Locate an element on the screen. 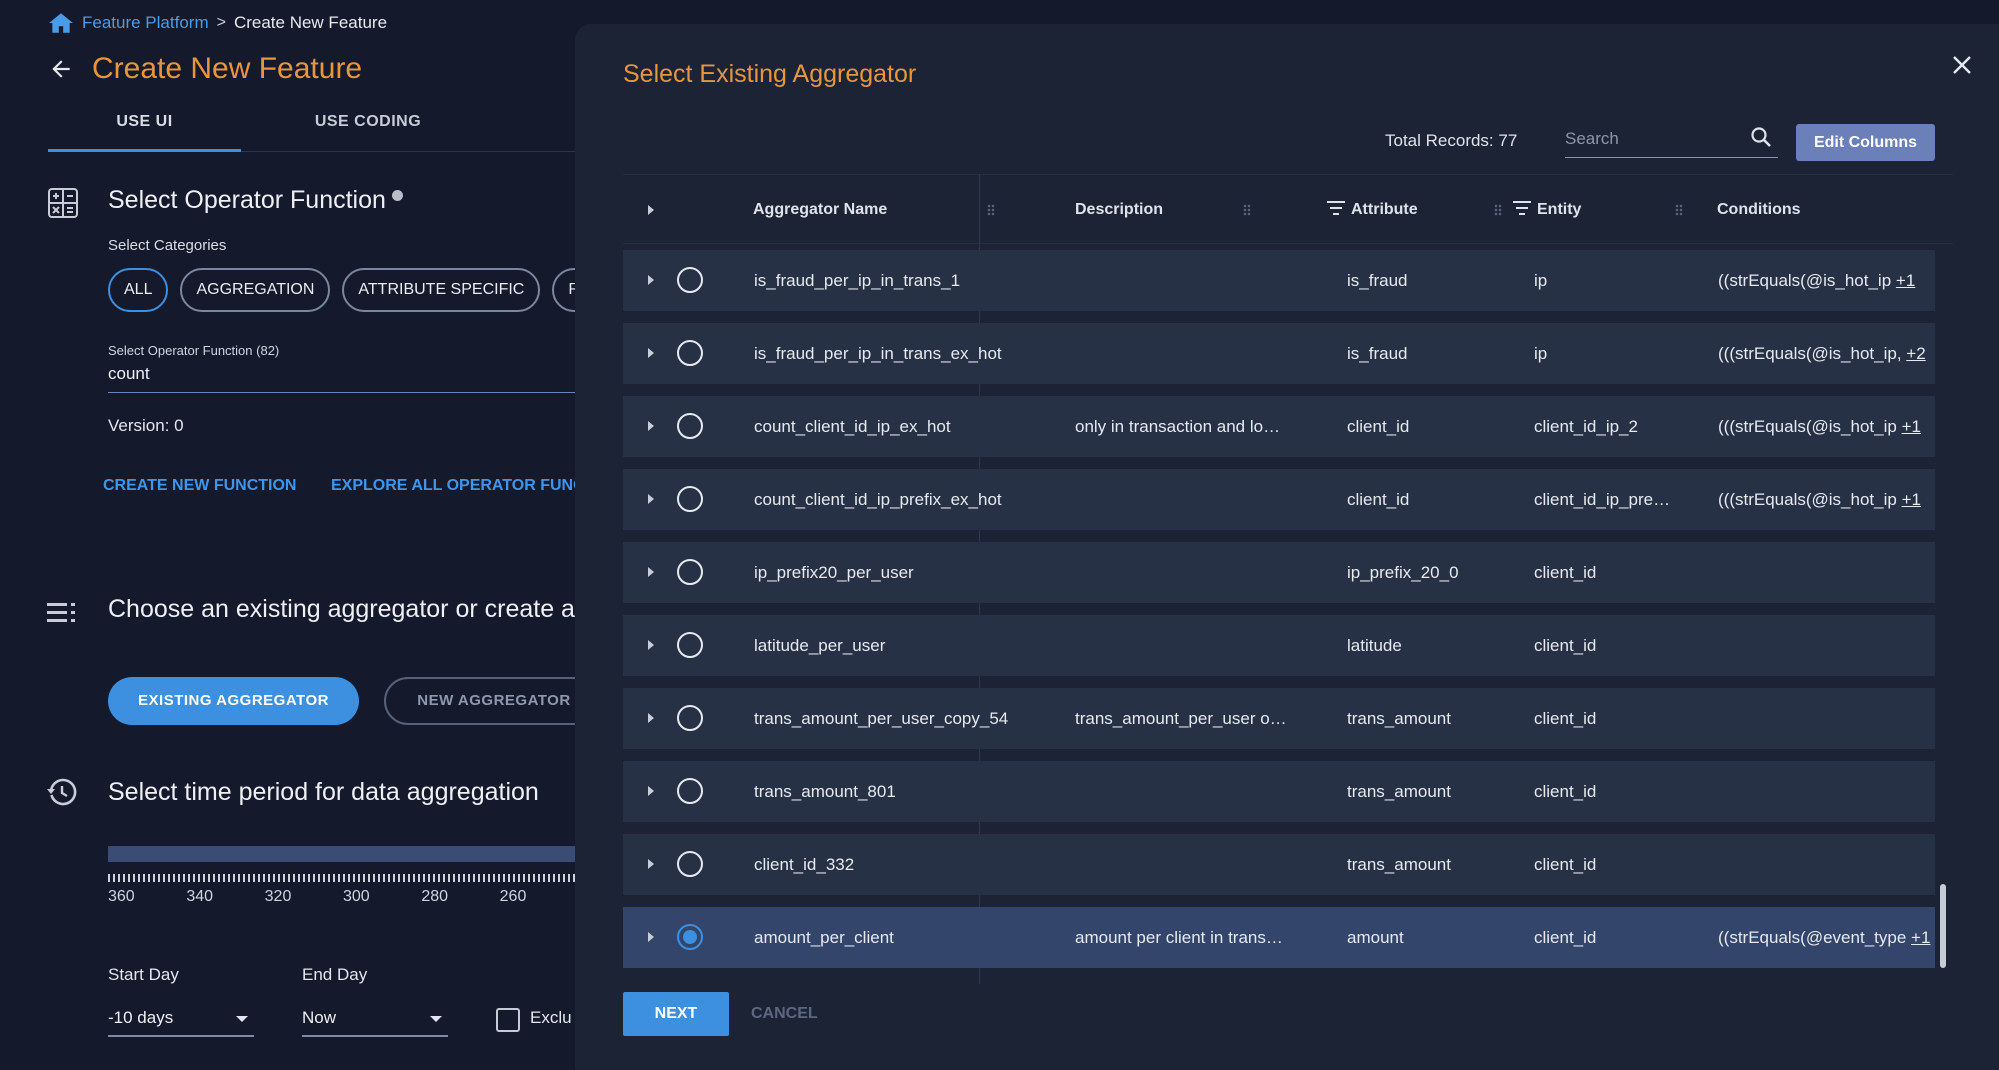  new-aggregator-button: NEW AGGREGATOR is located at coordinates (494, 701).